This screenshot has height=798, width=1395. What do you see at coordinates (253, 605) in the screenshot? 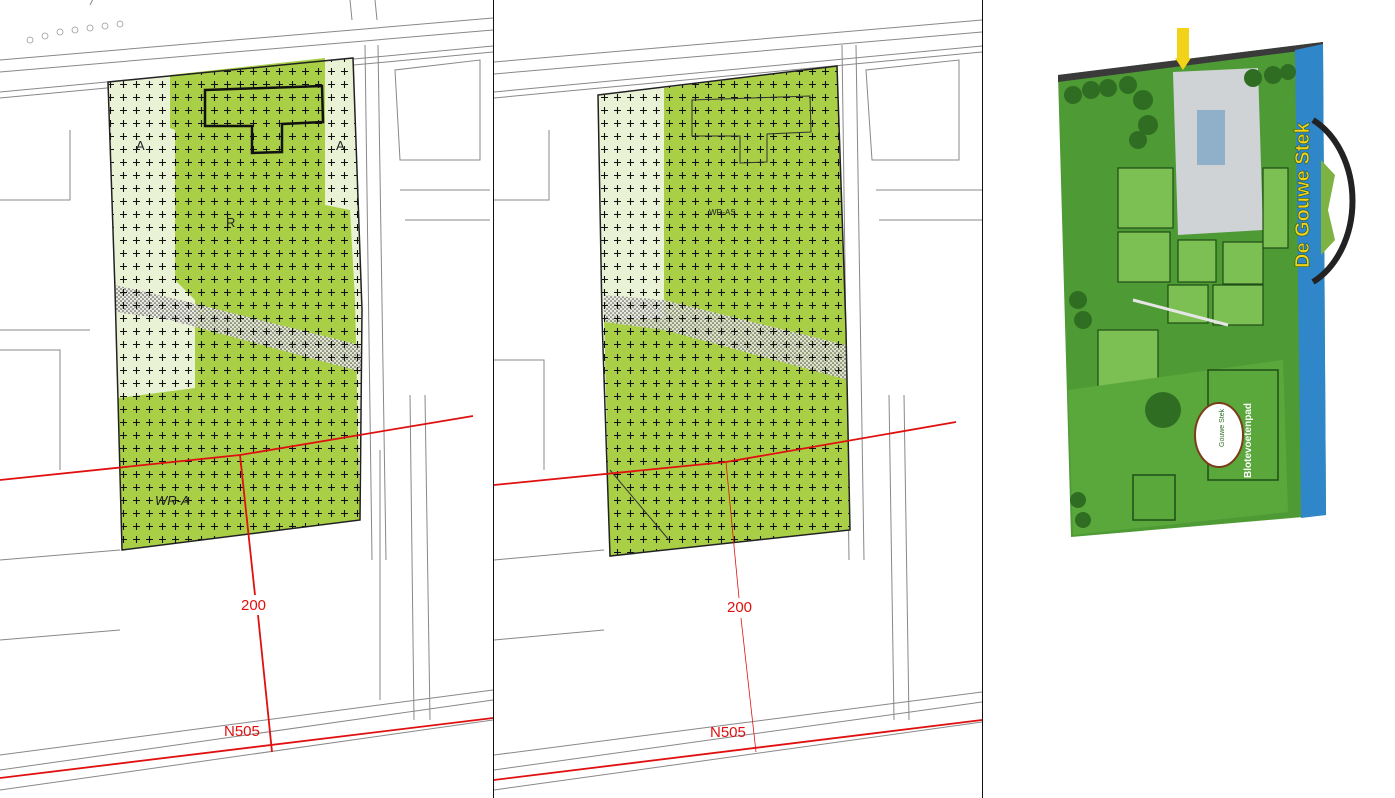
I see `distance-label: 200` at bounding box center [253, 605].